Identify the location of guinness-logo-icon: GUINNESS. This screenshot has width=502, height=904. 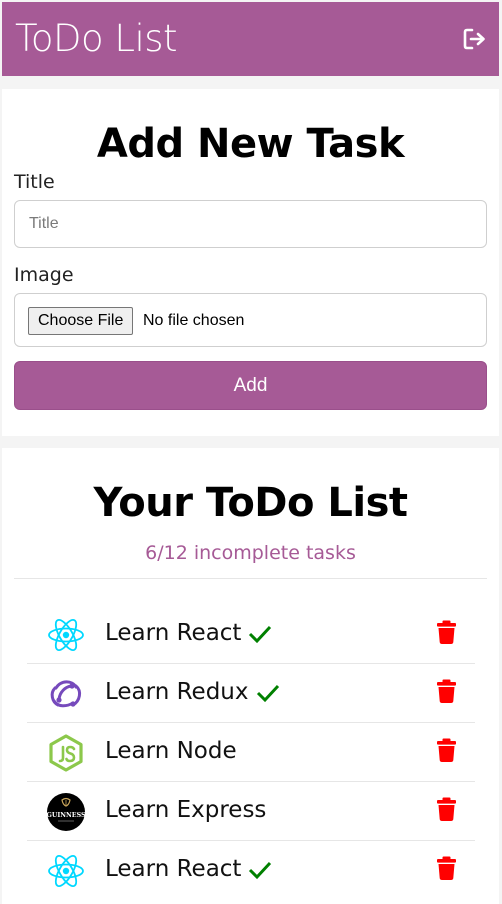
(66, 812).